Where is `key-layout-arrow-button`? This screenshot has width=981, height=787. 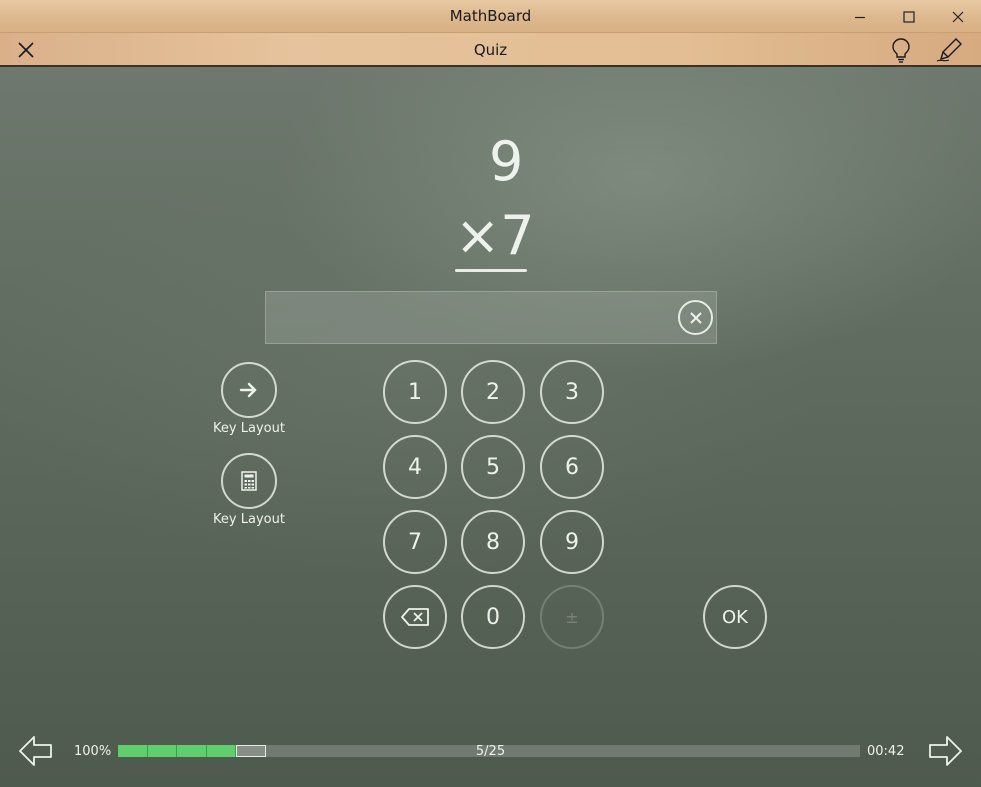 key-layout-arrow-button is located at coordinates (249, 390).